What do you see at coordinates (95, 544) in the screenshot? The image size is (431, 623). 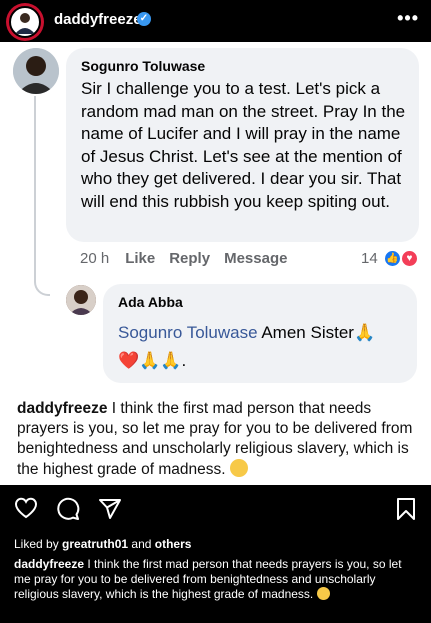 I see `liked-by-user: greatruth01` at bounding box center [95, 544].